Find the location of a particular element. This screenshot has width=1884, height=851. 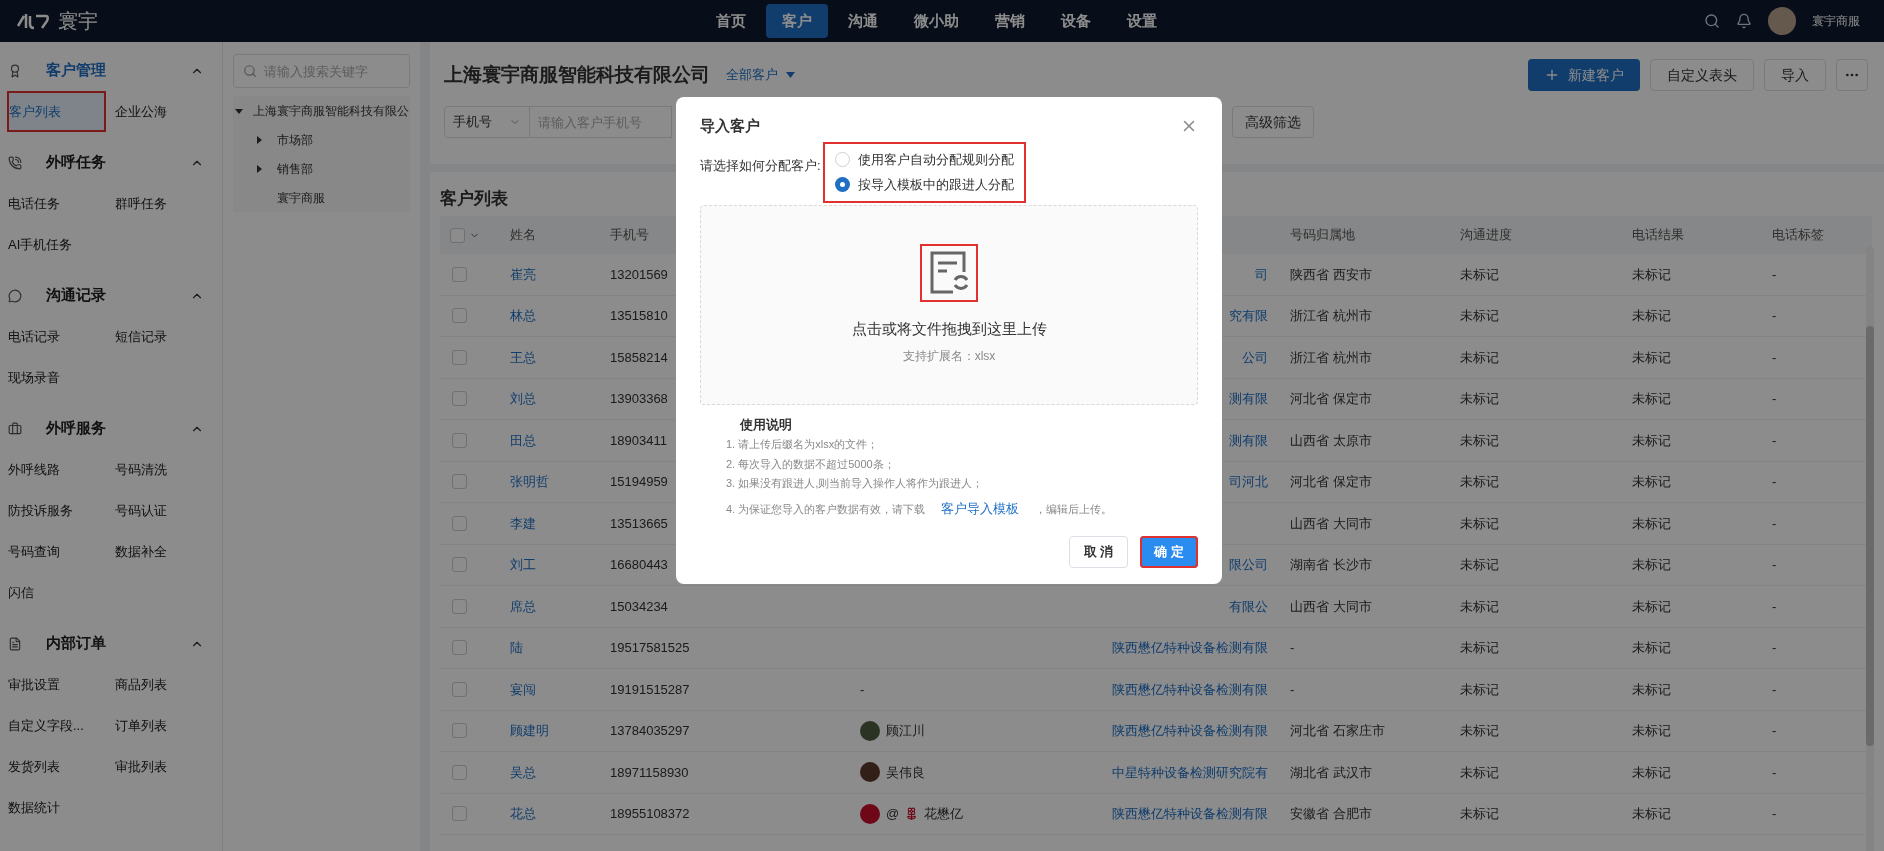

new-customer-button: 新建客户 is located at coordinates (1584, 75).